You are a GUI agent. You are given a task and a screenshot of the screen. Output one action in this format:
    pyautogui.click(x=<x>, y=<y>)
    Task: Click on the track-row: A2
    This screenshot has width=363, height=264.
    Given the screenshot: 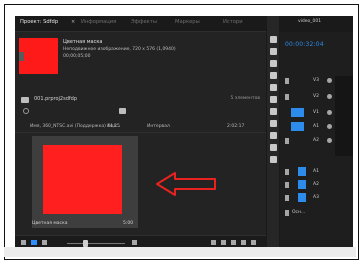 What is the action you would take?
    pyautogui.click(x=316, y=185)
    